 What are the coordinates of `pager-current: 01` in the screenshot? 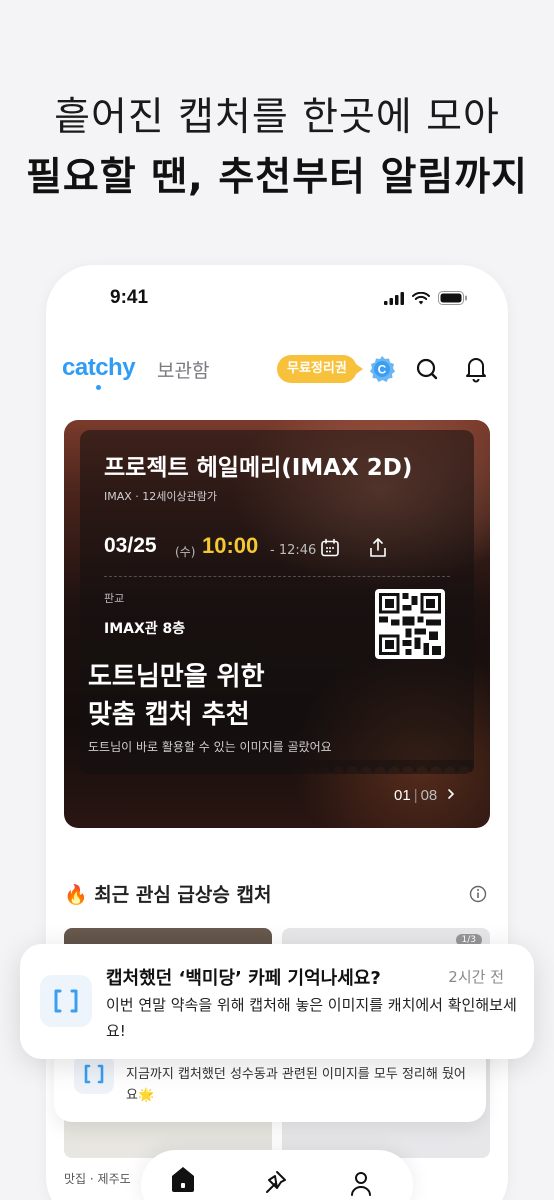 It's located at (402, 795).